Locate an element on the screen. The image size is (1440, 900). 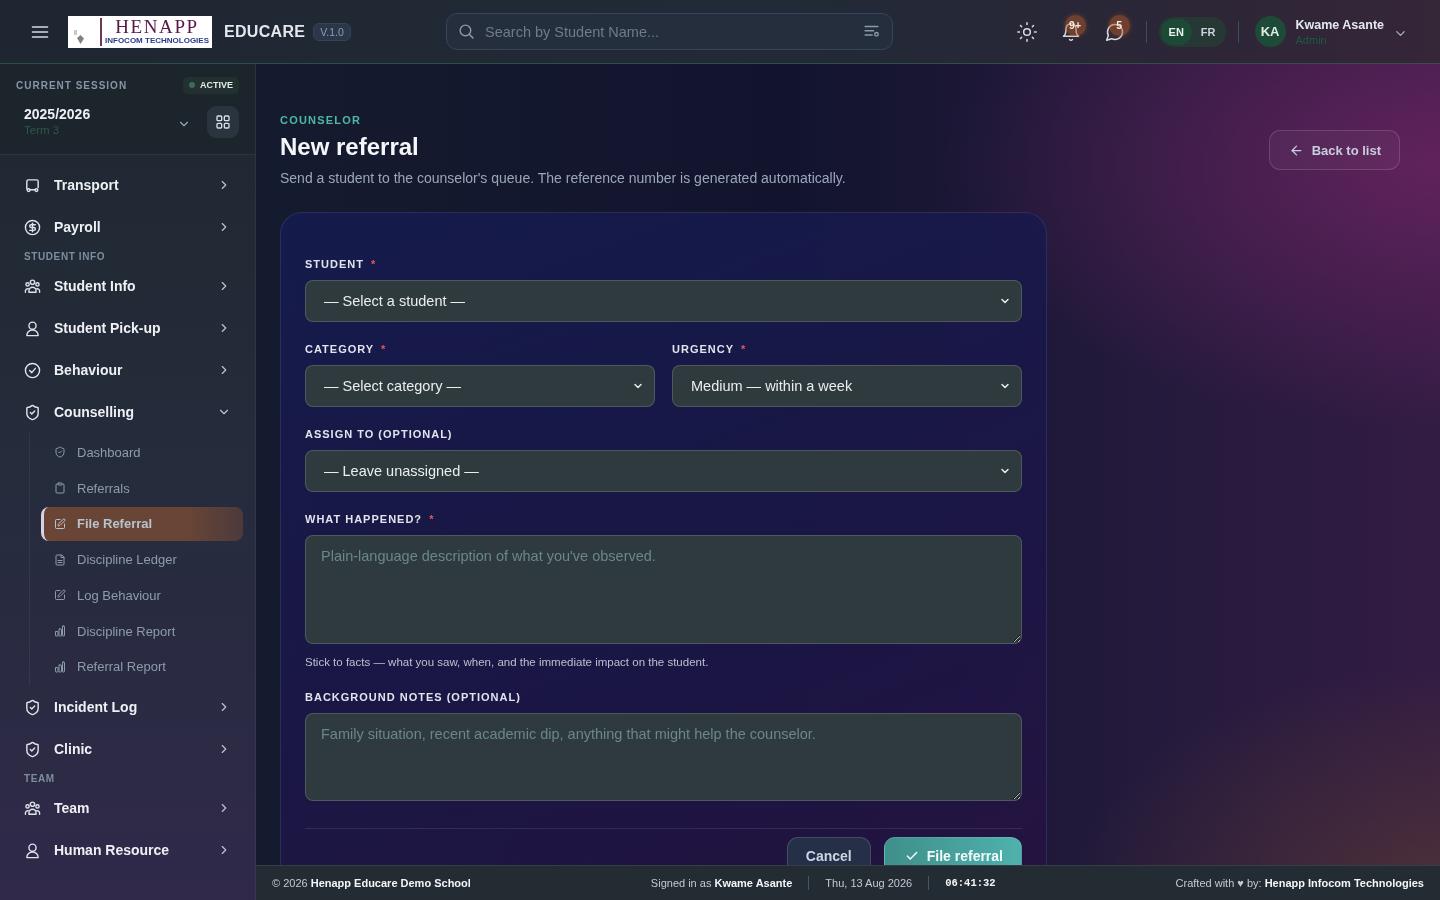
sidebar-subitem: Referral Report is located at coordinates (142, 666).